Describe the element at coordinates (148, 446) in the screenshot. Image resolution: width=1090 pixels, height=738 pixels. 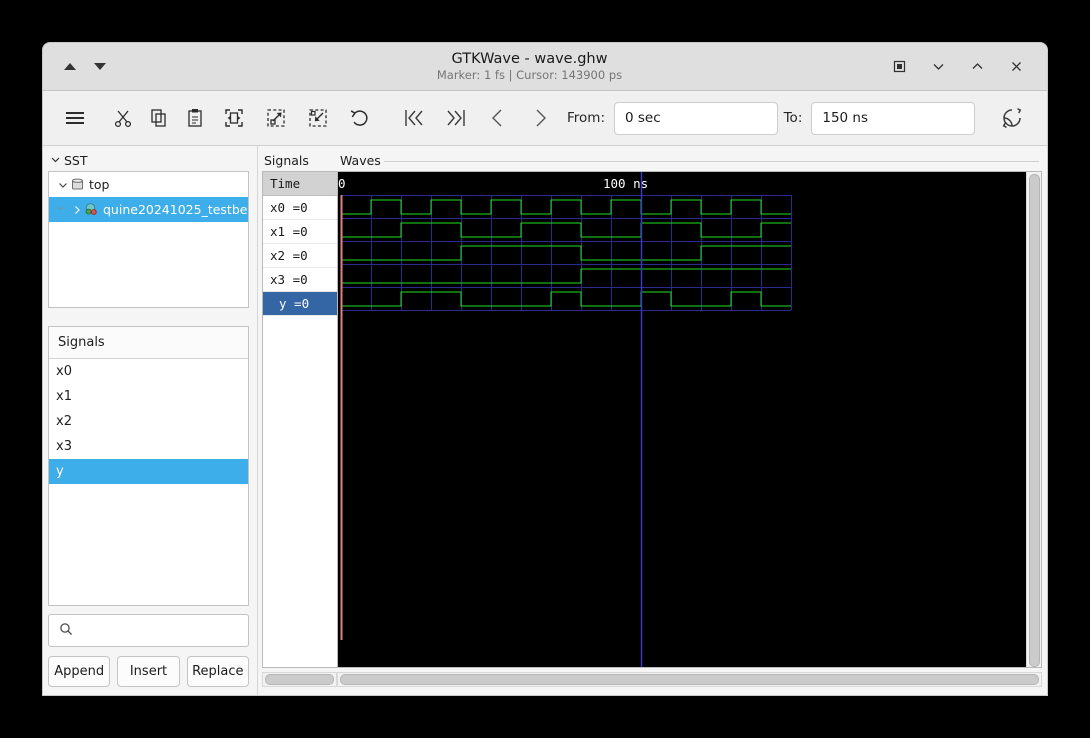
I see `list-item: x3` at that location.